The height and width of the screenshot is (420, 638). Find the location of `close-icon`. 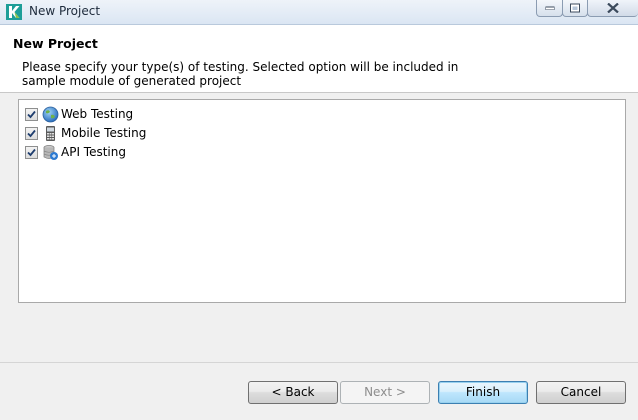

close-icon is located at coordinates (613, 8).